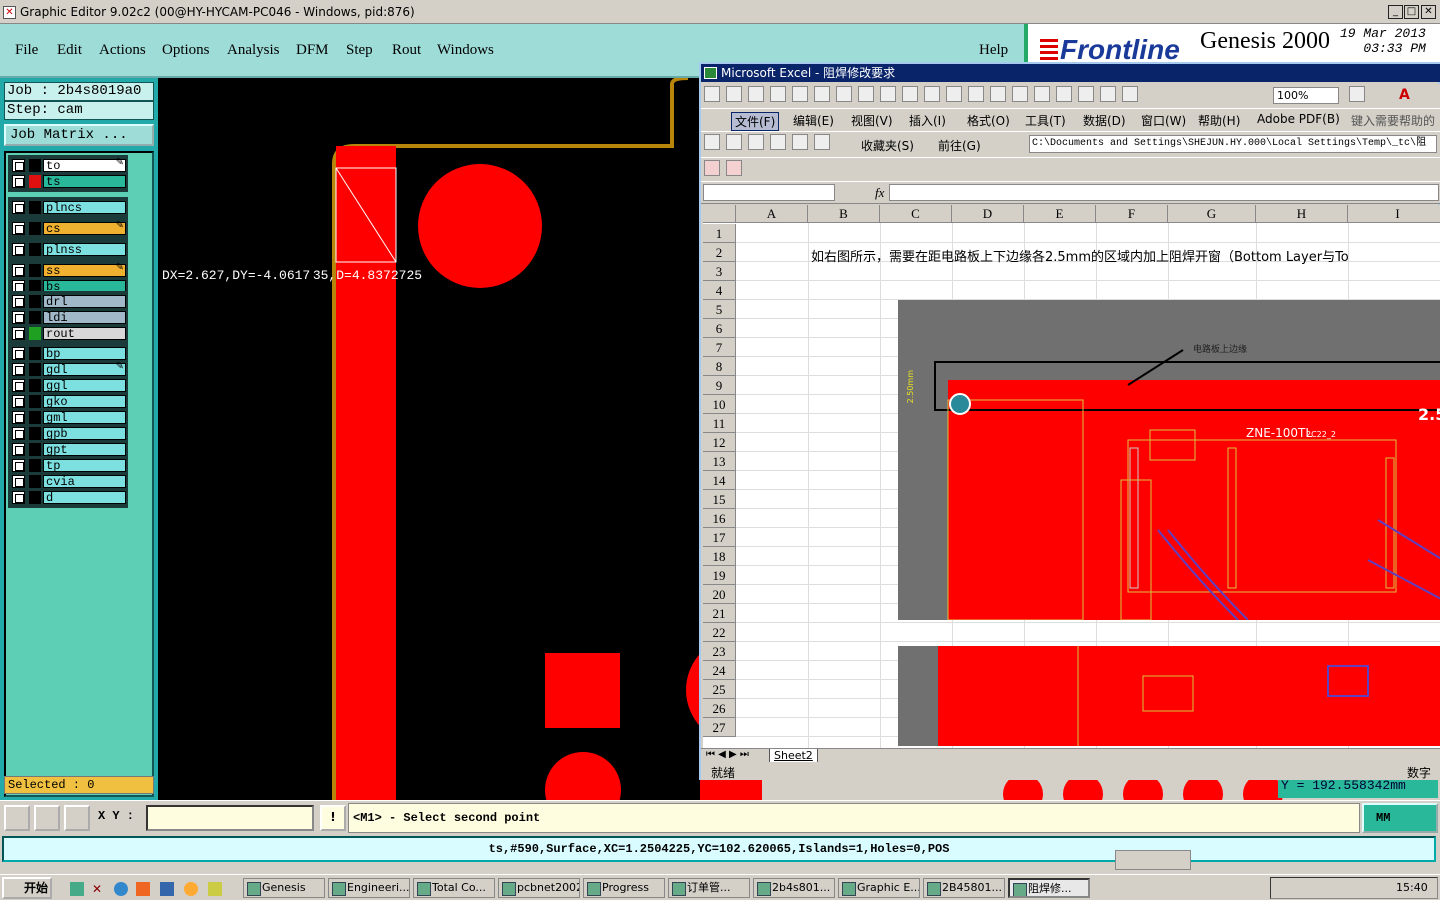 The image size is (1440, 900). What do you see at coordinates (712, 142) in the screenshot?
I see `back-icon` at bounding box center [712, 142].